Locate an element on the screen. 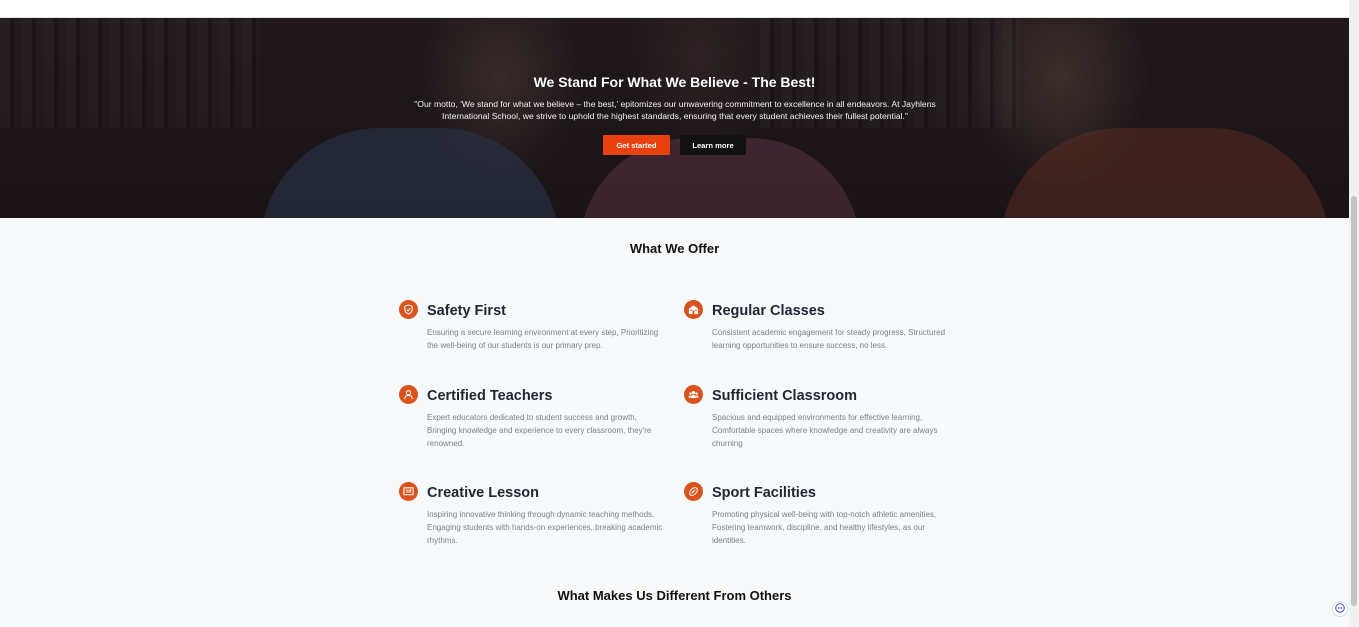  browser-top-strip is located at coordinates (674, 9).